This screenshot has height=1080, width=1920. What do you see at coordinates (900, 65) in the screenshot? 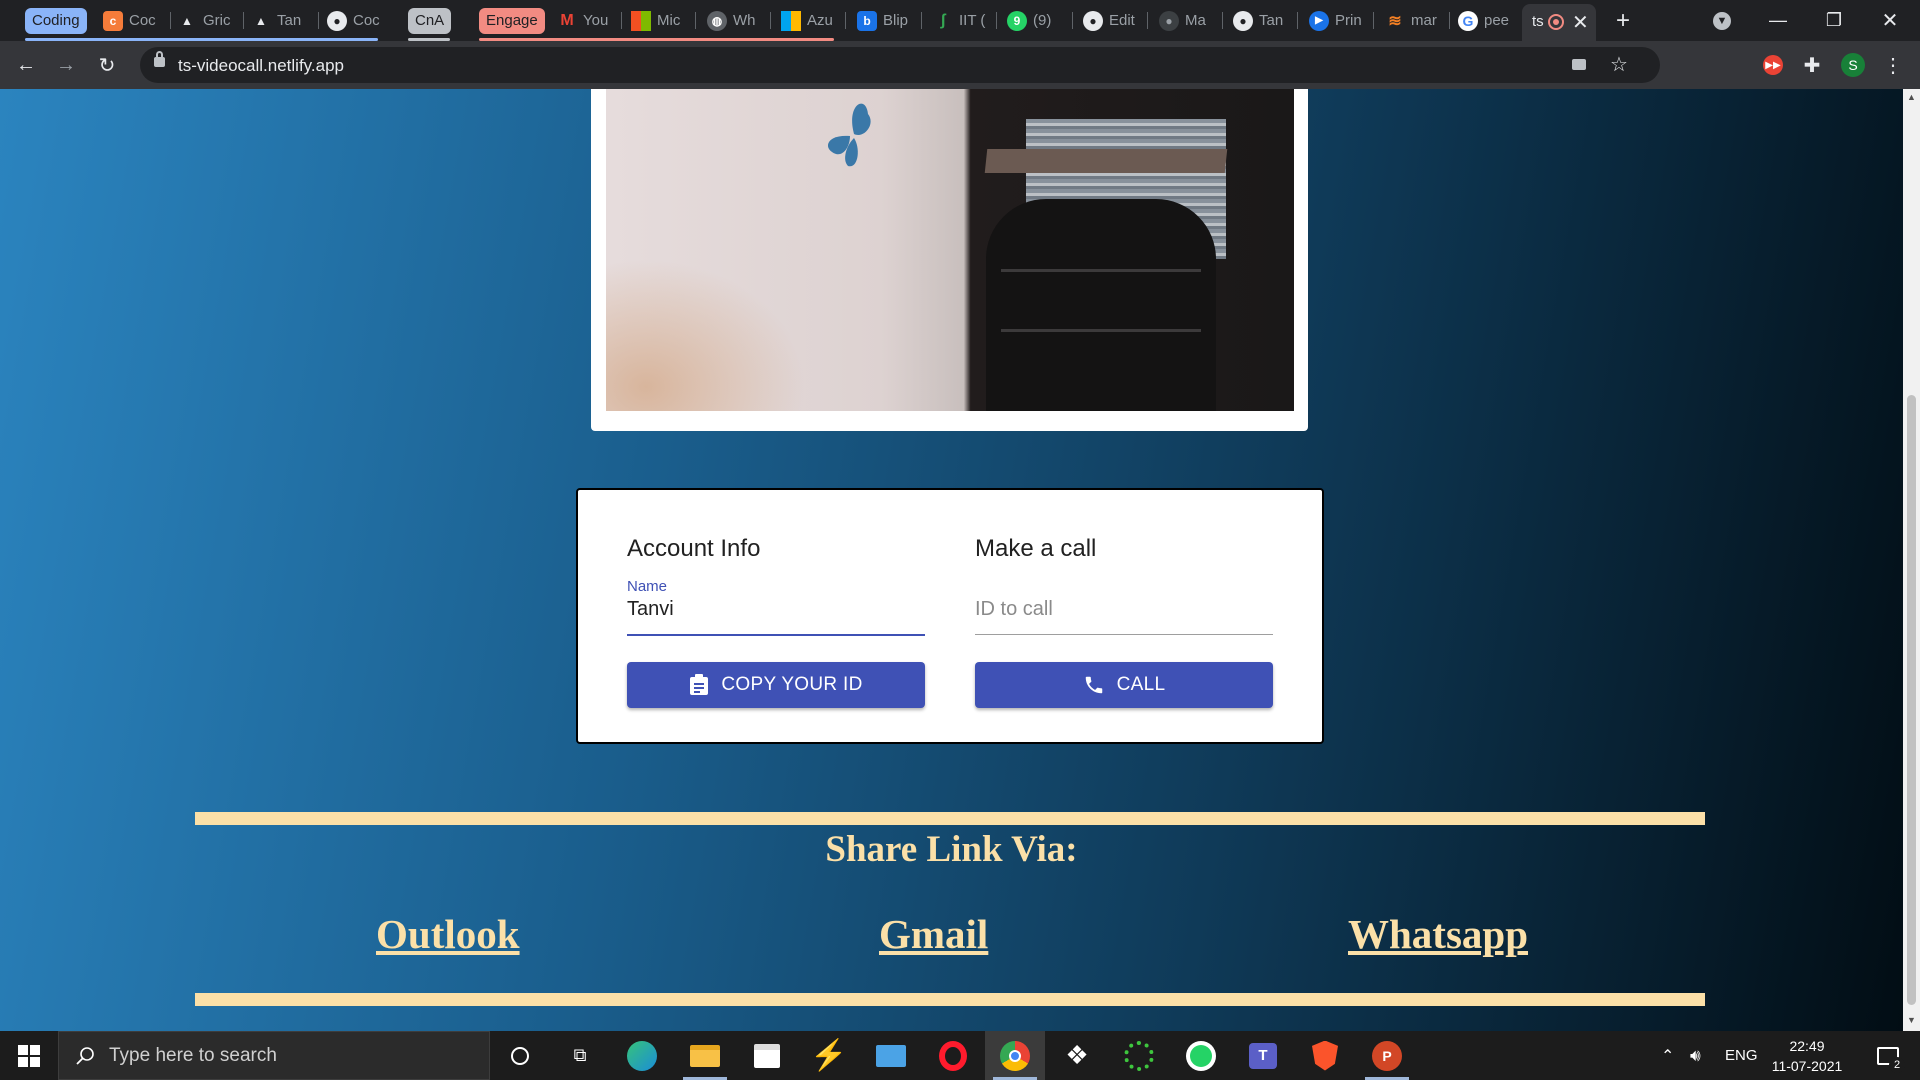
I see `address-bar: ts-videocall.netlify.app ☆` at bounding box center [900, 65].